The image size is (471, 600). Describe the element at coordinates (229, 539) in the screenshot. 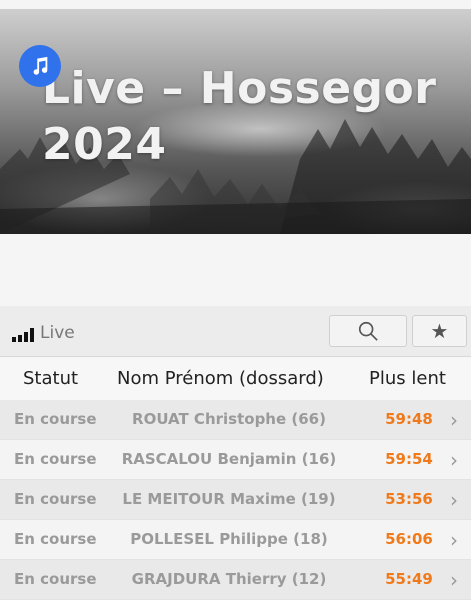

I see `row-name: POLLESEL Philippe (18)` at that location.